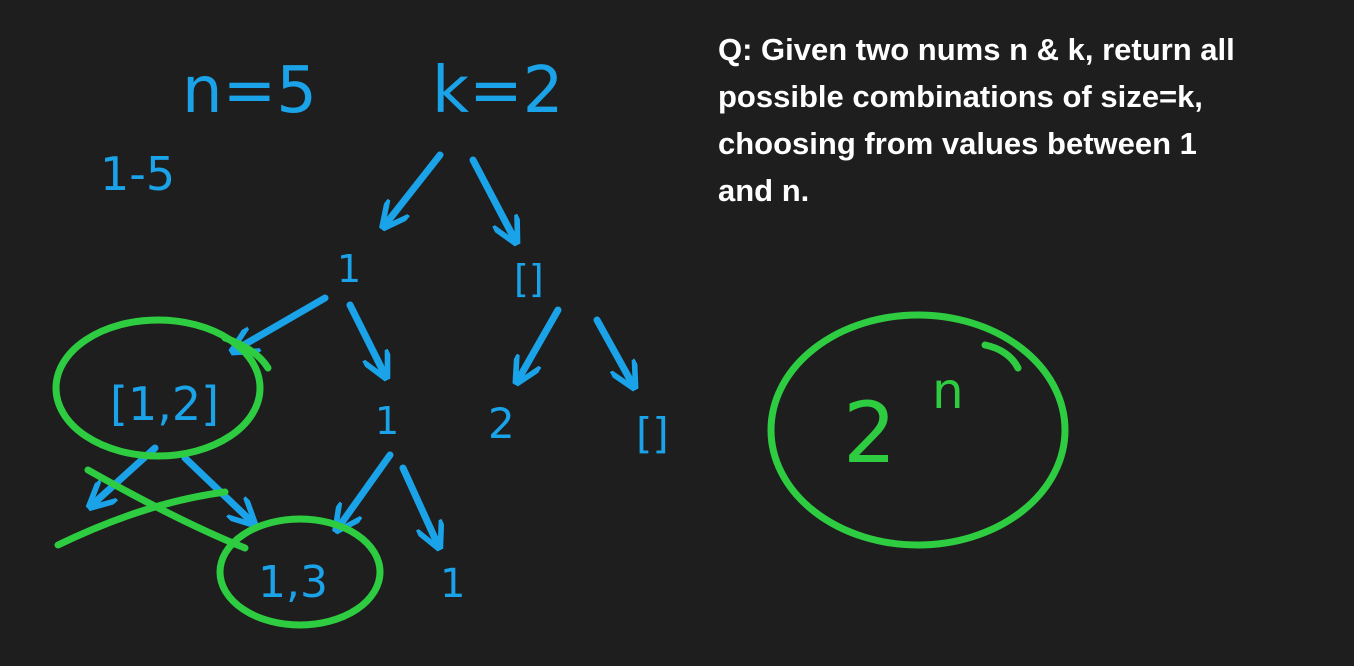  Describe the element at coordinates (497, 91) in the screenshot. I see `k-equals: k=2` at that location.